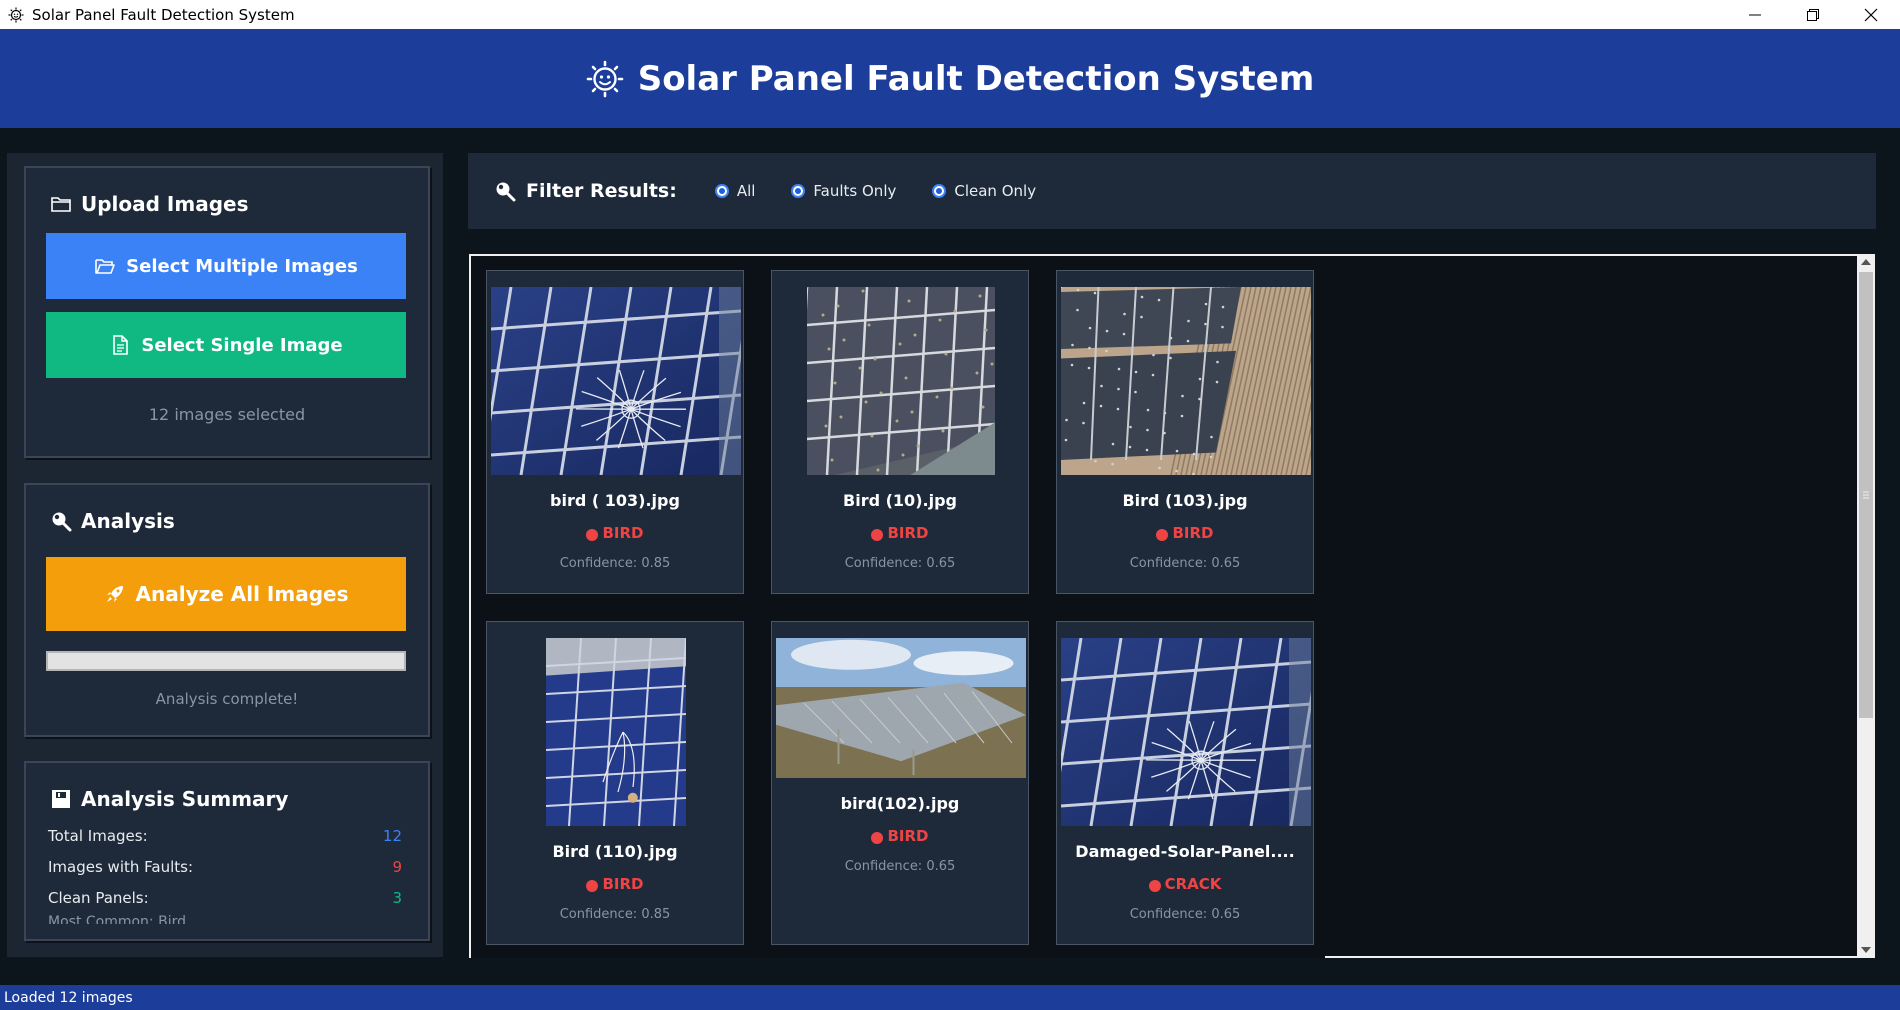 The image size is (1900, 1010). I want to click on summary-label: Images with Faults:, so click(121, 867).